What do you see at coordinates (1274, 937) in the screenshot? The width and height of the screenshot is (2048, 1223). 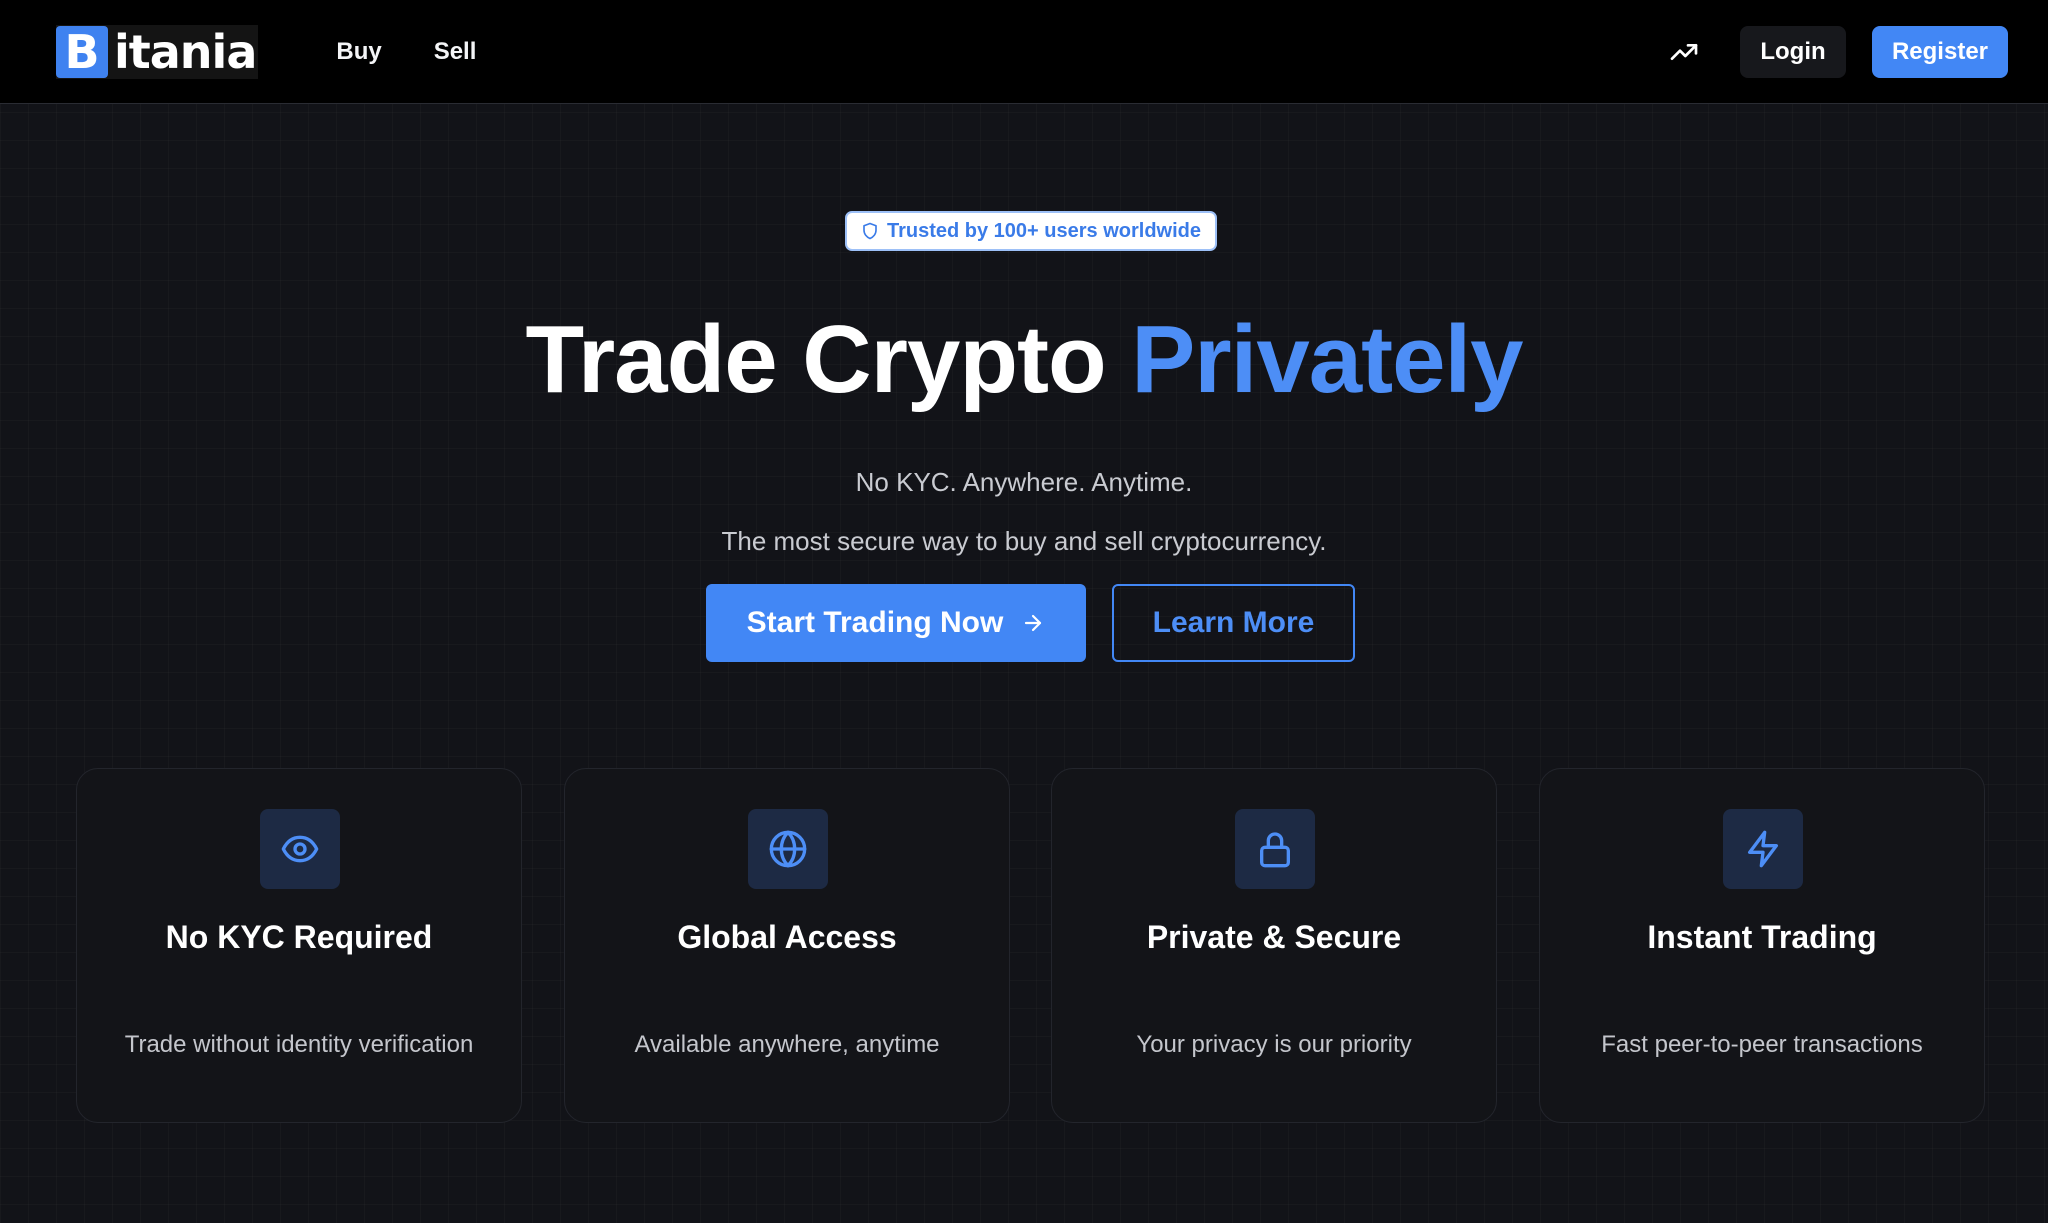 I see `feature-title: Private & Secure` at bounding box center [1274, 937].